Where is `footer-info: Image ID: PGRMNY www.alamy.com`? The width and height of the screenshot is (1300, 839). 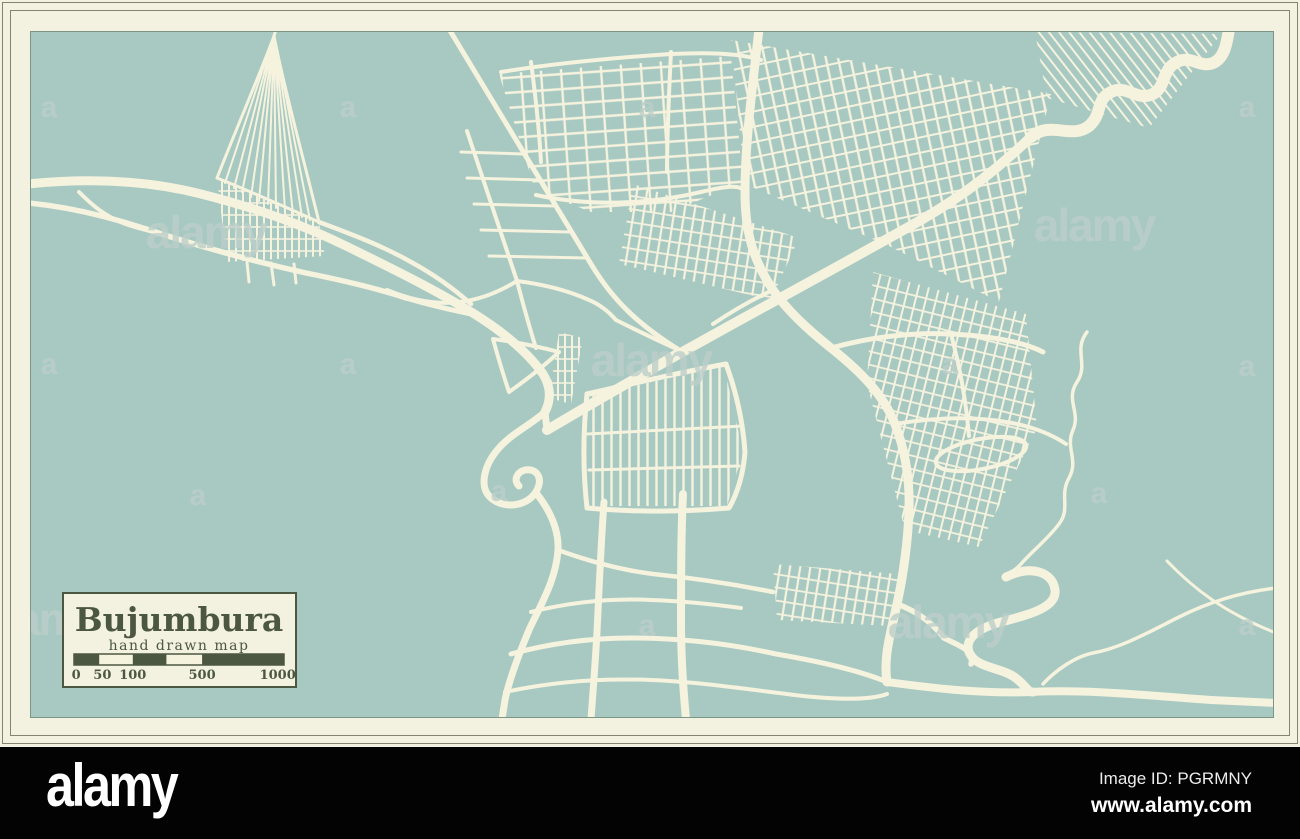
footer-info: Image ID: PGRMNY www.alamy.com is located at coordinates (1171, 793).